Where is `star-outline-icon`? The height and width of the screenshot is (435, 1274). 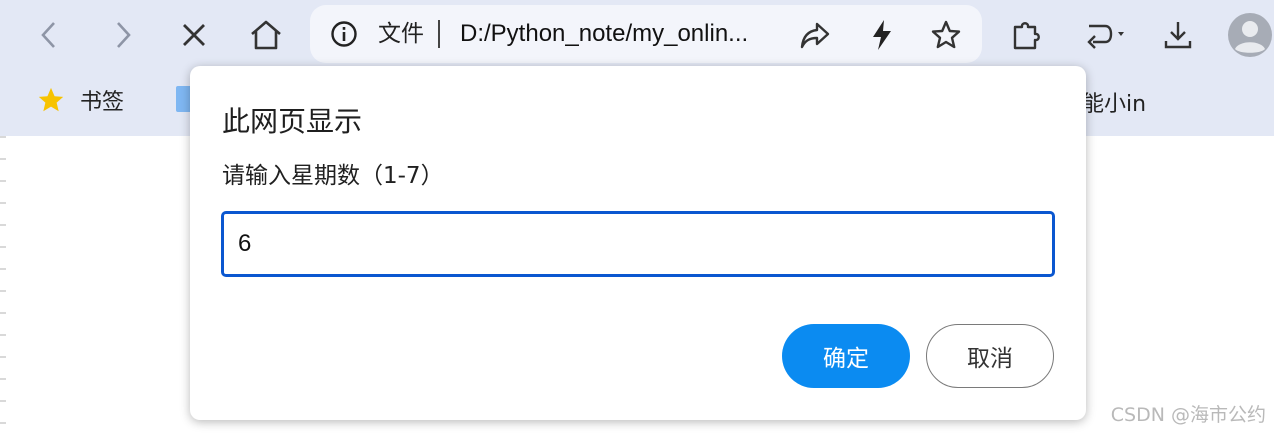
star-outline-icon is located at coordinates (946, 34).